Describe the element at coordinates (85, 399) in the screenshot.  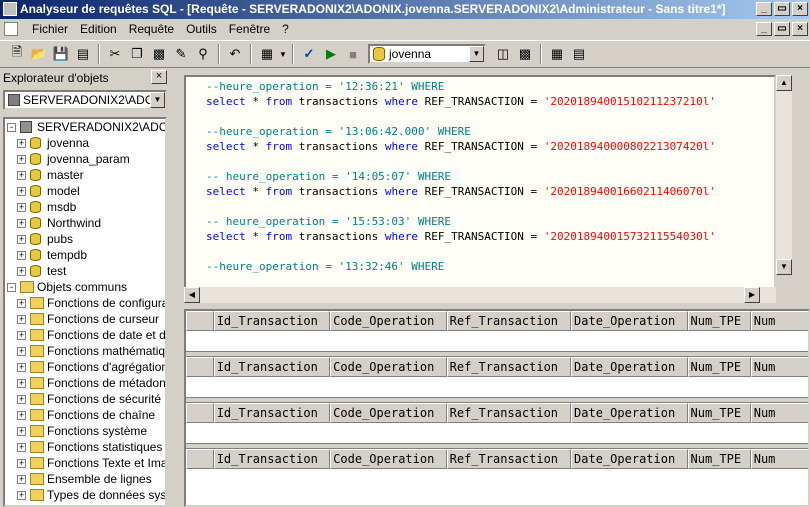
I see `tree-item: + Fonctions de sécurité` at that location.